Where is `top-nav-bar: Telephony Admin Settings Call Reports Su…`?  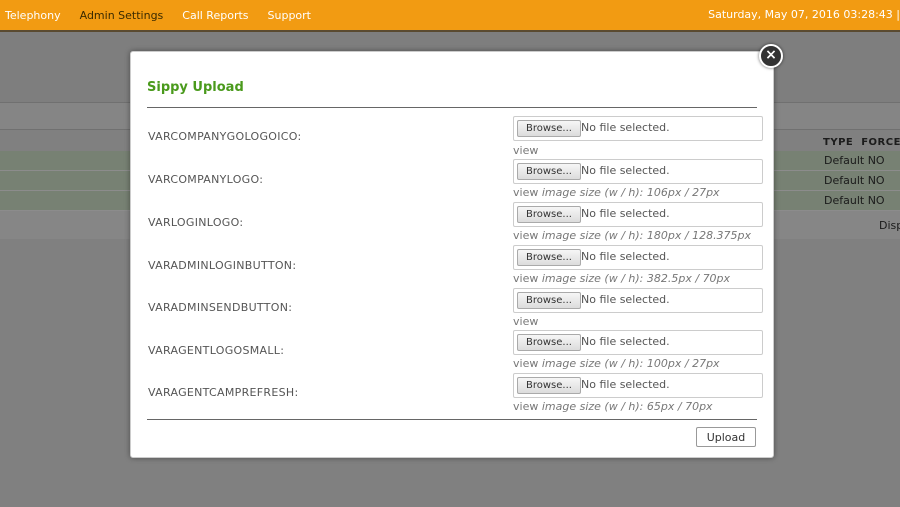
top-nav-bar: Telephony Admin Settings Call Reports Su… is located at coordinates (450, 16).